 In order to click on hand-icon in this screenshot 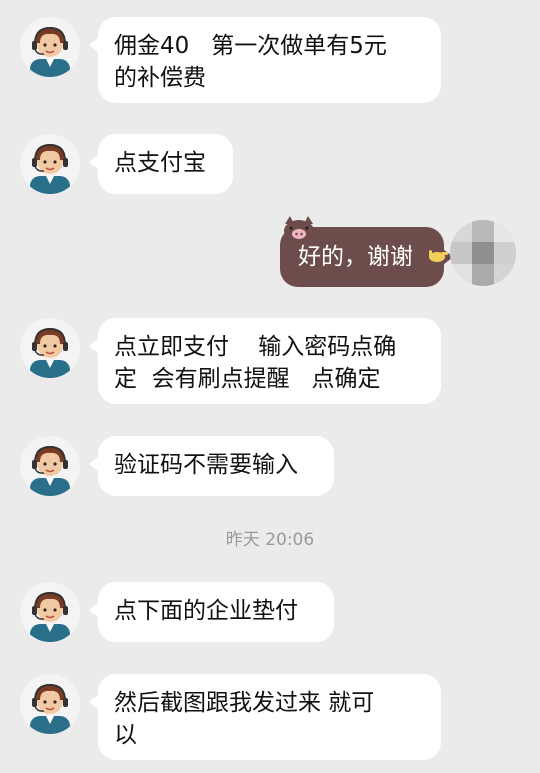, I will do `click(438, 256)`.